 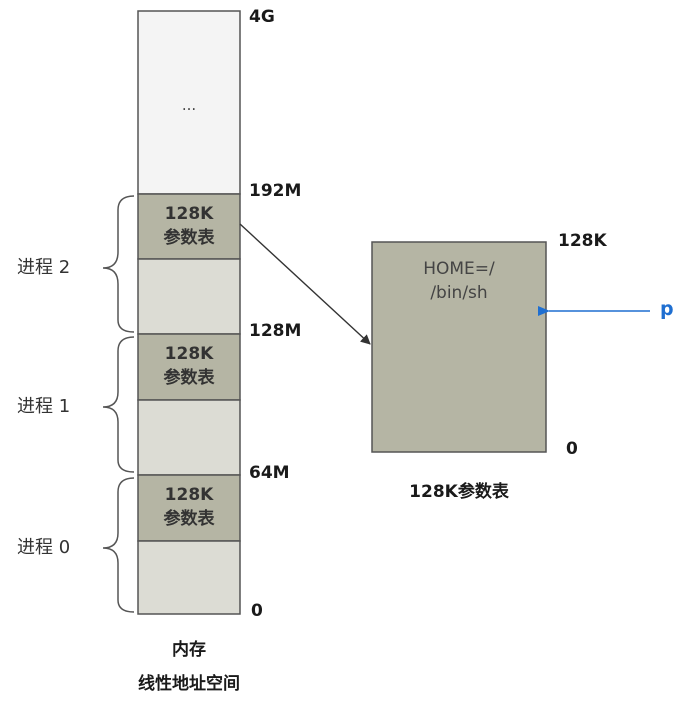 What do you see at coordinates (189, 366) in the screenshot?
I see `param-block-1-label: 128K 参数表` at bounding box center [189, 366].